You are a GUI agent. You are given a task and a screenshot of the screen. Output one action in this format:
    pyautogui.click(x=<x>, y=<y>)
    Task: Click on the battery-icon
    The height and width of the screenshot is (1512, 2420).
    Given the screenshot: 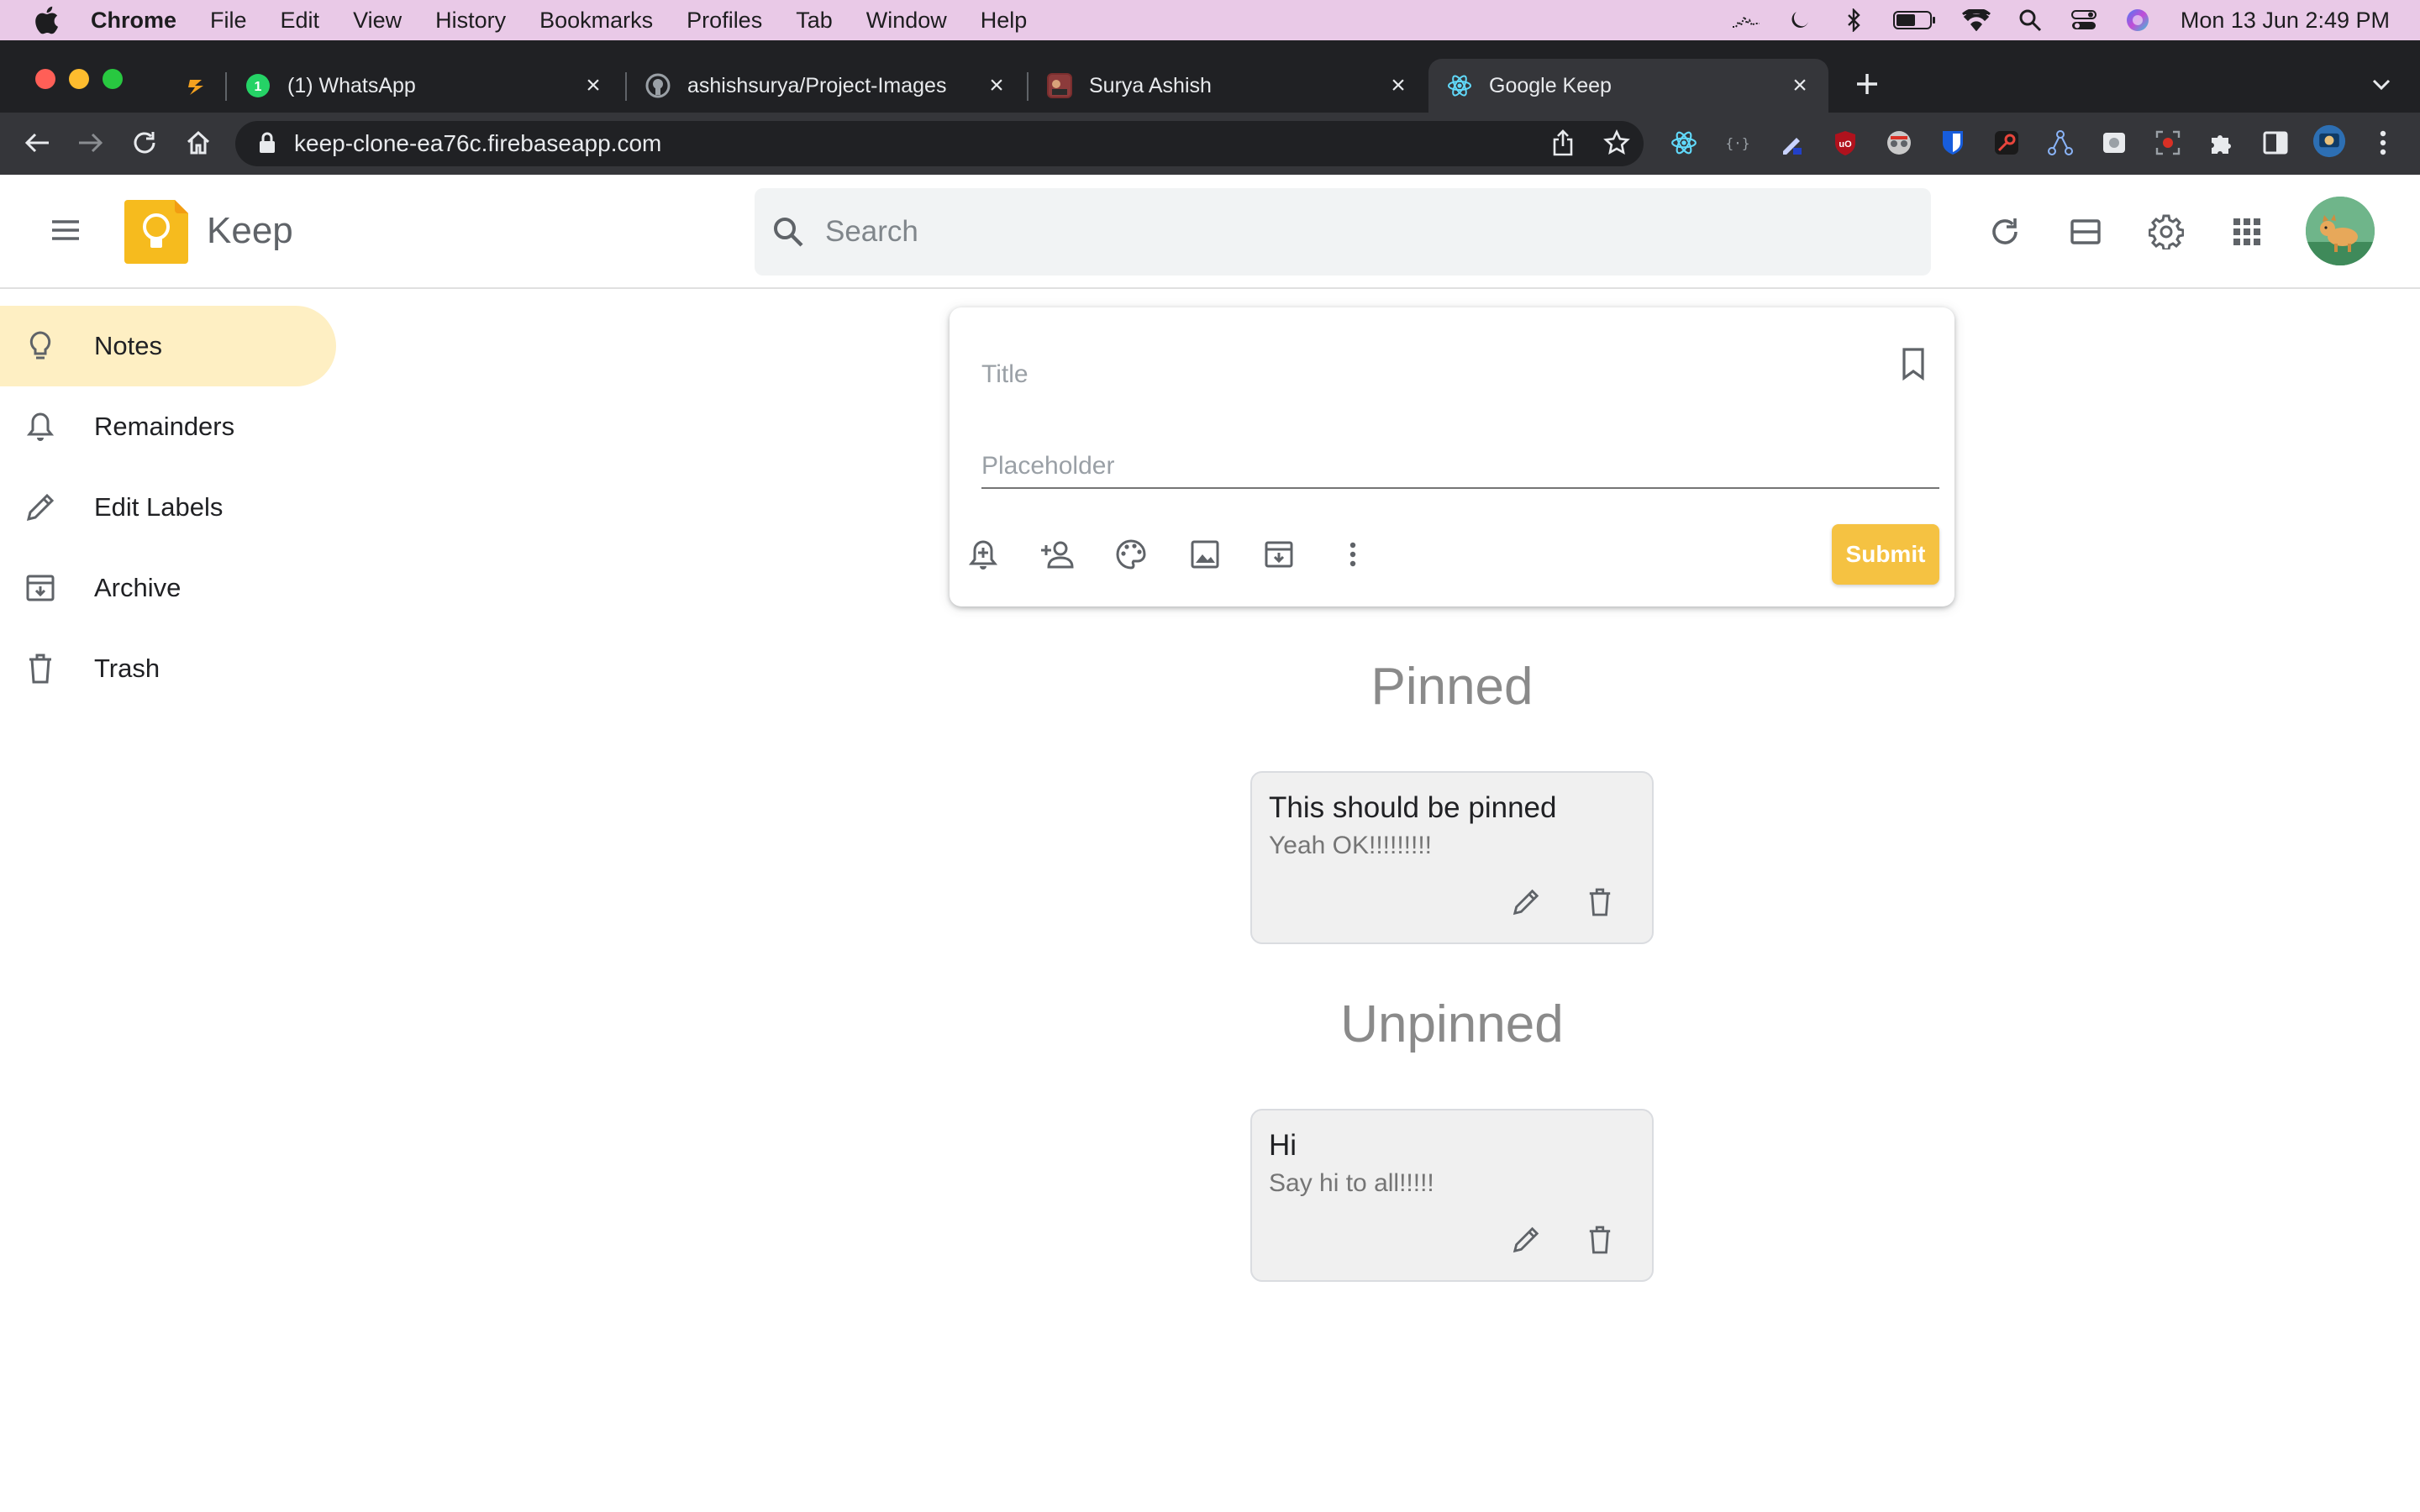 What is the action you would take?
    pyautogui.click(x=1915, y=20)
    